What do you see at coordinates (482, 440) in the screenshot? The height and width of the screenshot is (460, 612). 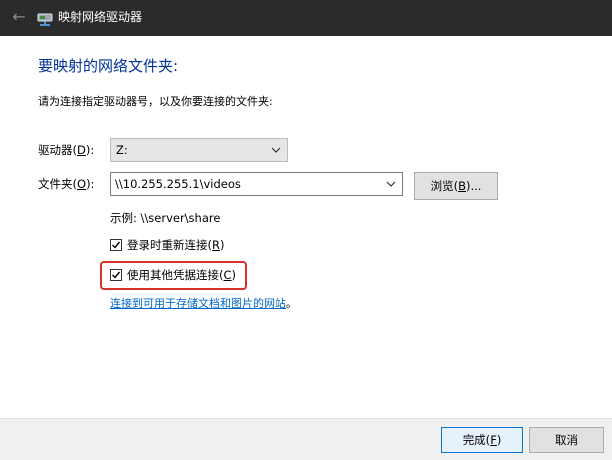 I see `finish-button: 完成(F)` at bounding box center [482, 440].